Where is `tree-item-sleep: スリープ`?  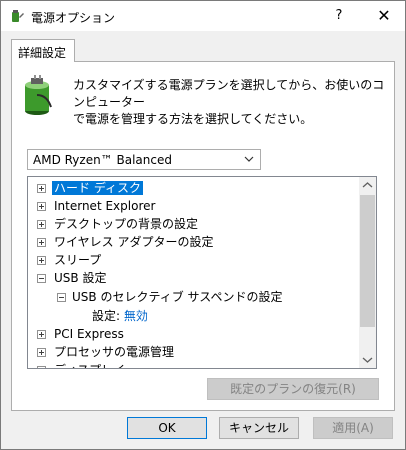
tree-item-sleep: スリープ is located at coordinates (77, 260).